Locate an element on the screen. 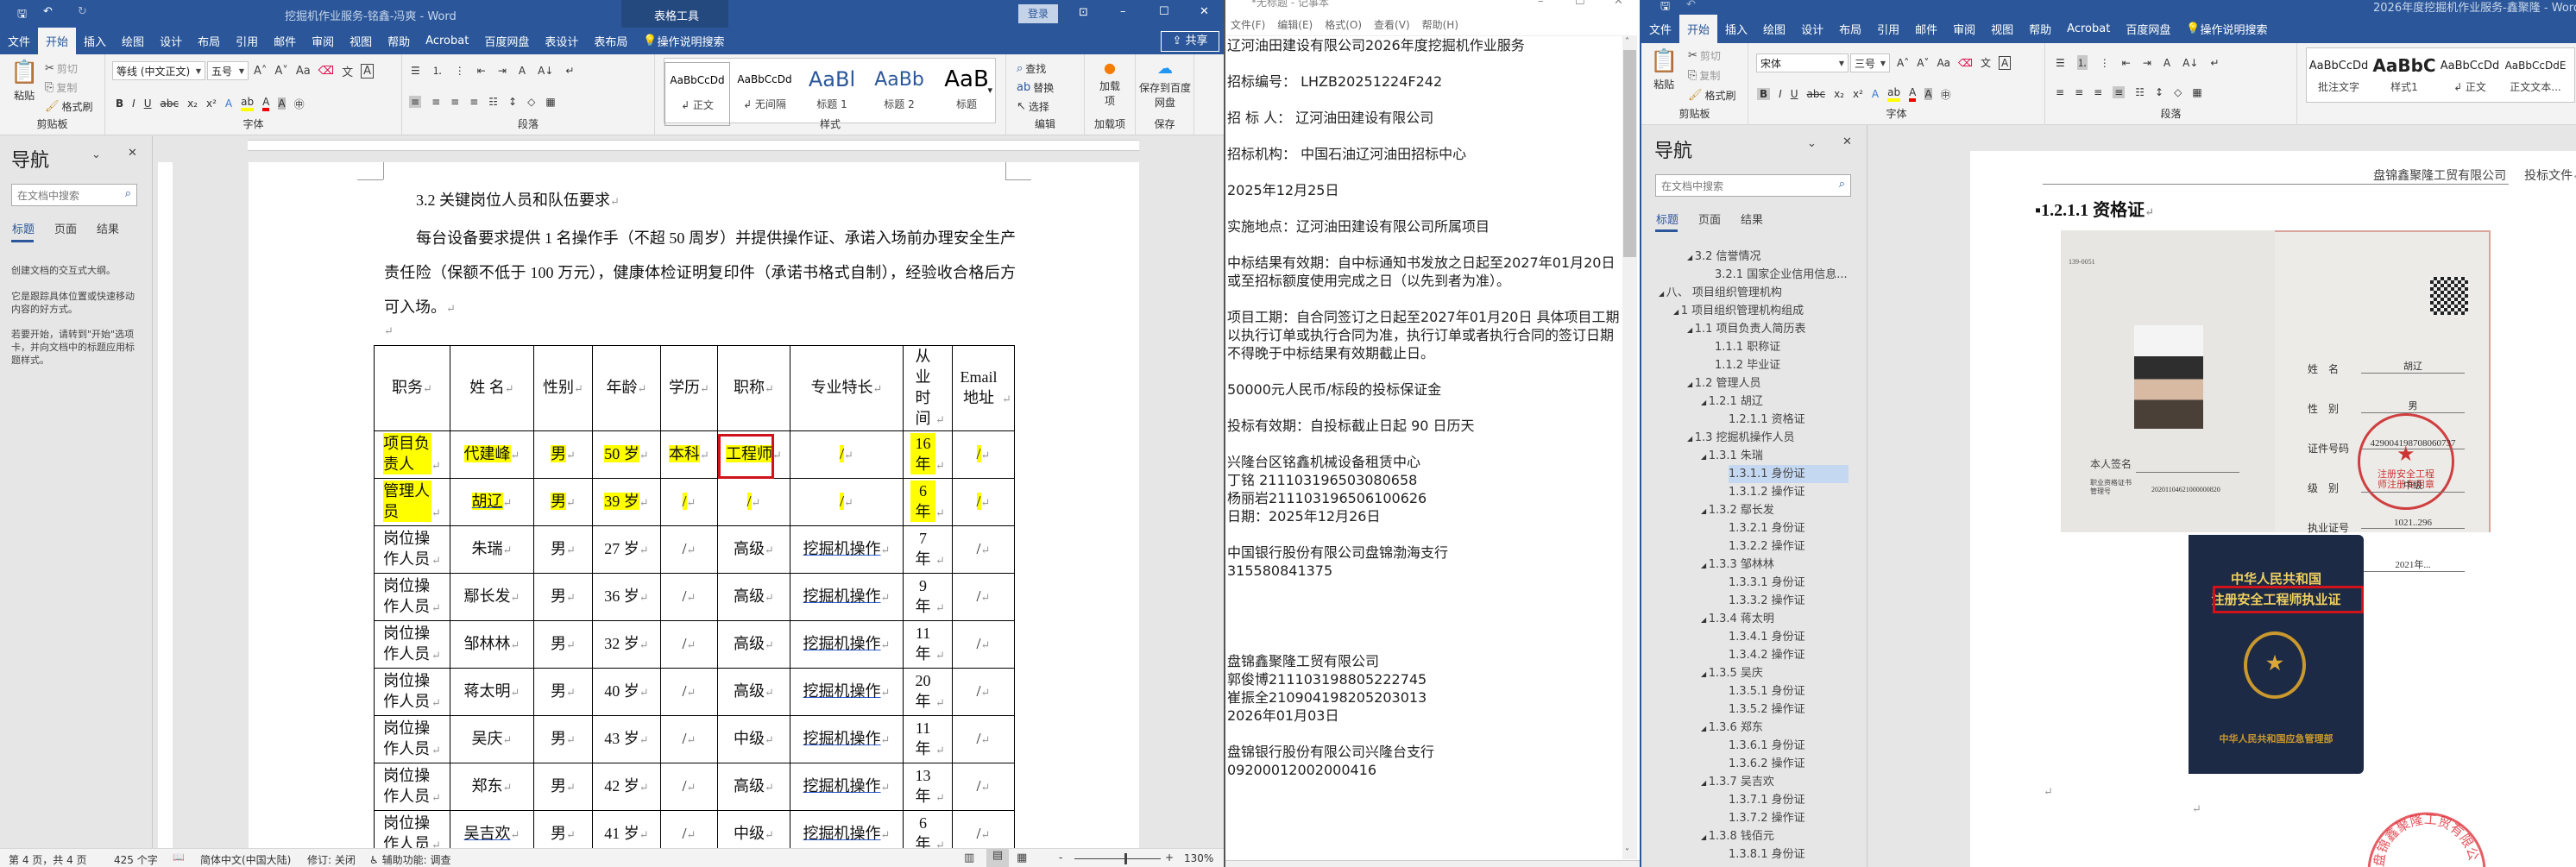 The width and height of the screenshot is (2576, 867). tree-item: ◢ 八、 项目组织管理机构 is located at coordinates (1721, 293).